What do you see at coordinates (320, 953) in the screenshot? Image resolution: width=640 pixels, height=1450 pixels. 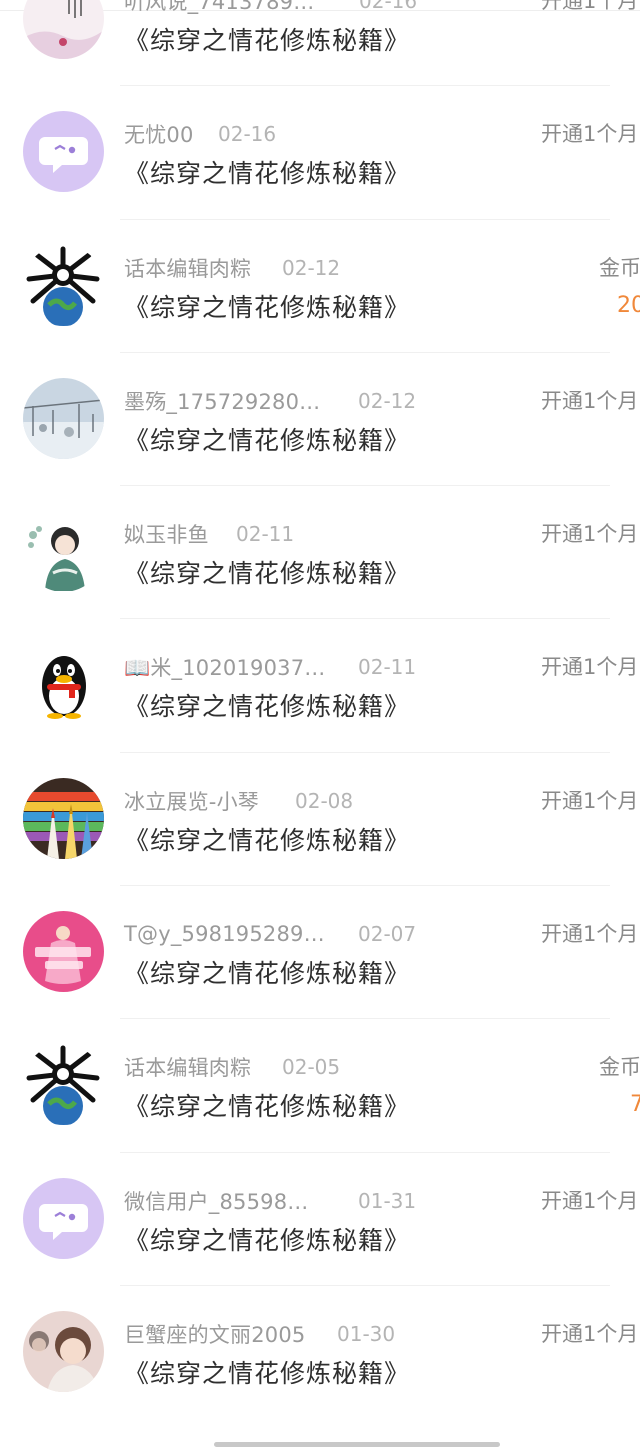 I see `list-item: T@y_598195289… 02-07 《综穿之情花修炼秘籍》 开通1个月` at bounding box center [320, 953].